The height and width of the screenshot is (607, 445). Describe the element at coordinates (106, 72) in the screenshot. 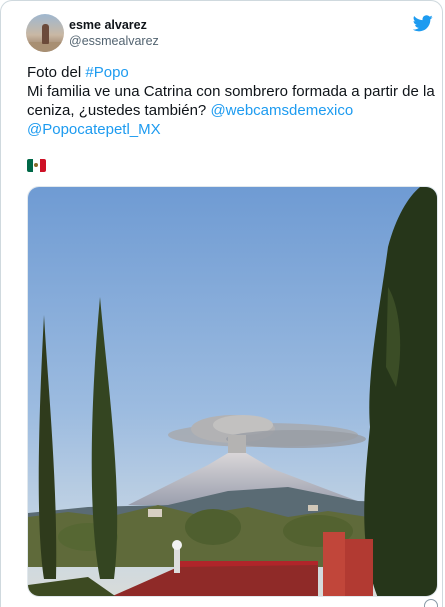

I see `hashtag-popo-link: #Popo` at that location.